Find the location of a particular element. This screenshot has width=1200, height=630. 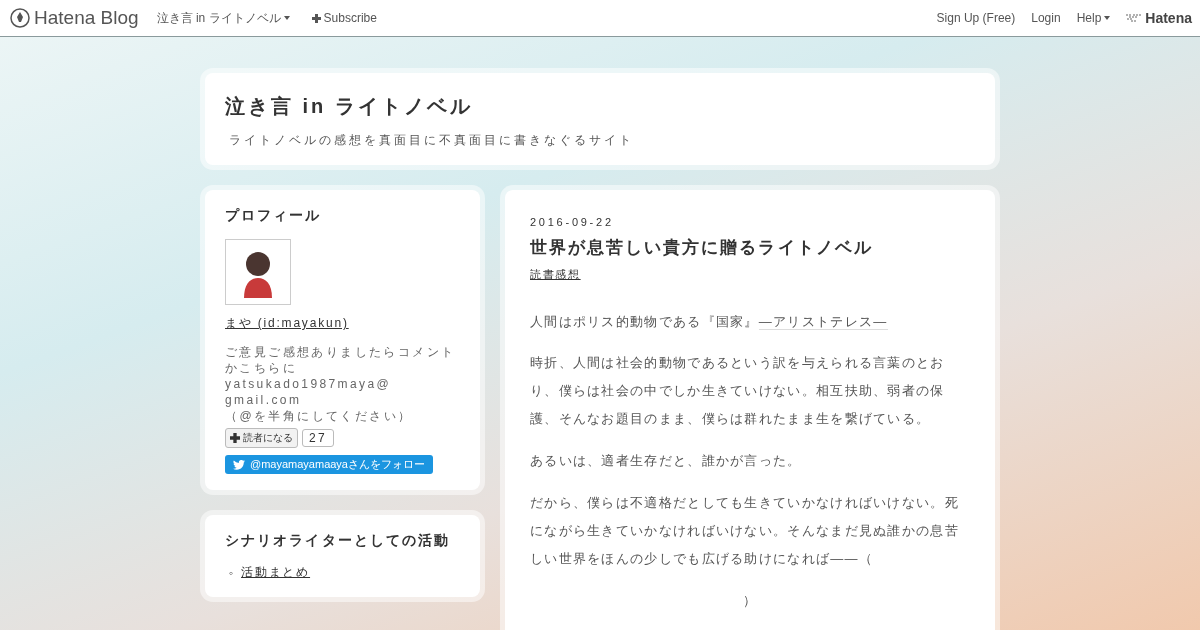

activity-link: 活動まとめ is located at coordinates (276, 572).